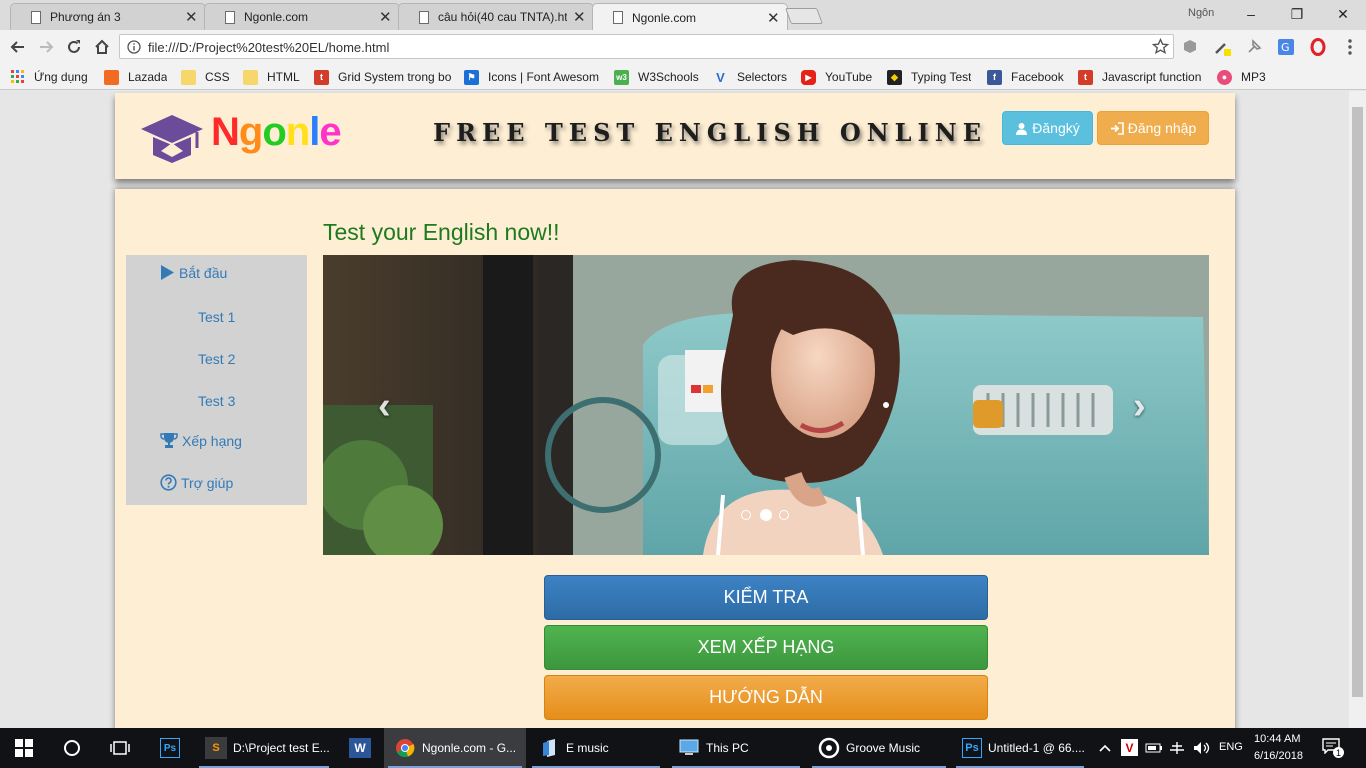  I want to click on flag-icon: ⚑, so click(471, 77).